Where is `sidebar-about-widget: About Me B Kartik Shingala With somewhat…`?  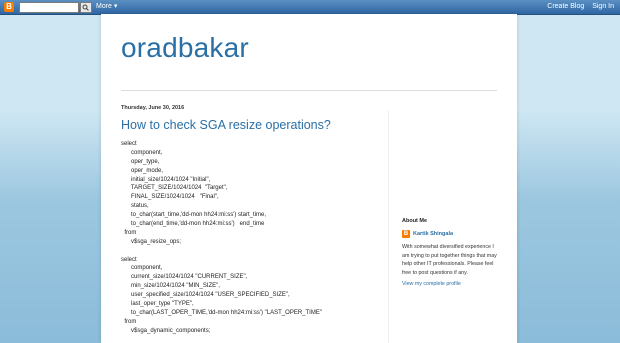
sidebar-about-widget: About Me B Kartik Shingala With somewhat… is located at coordinates (452, 252).